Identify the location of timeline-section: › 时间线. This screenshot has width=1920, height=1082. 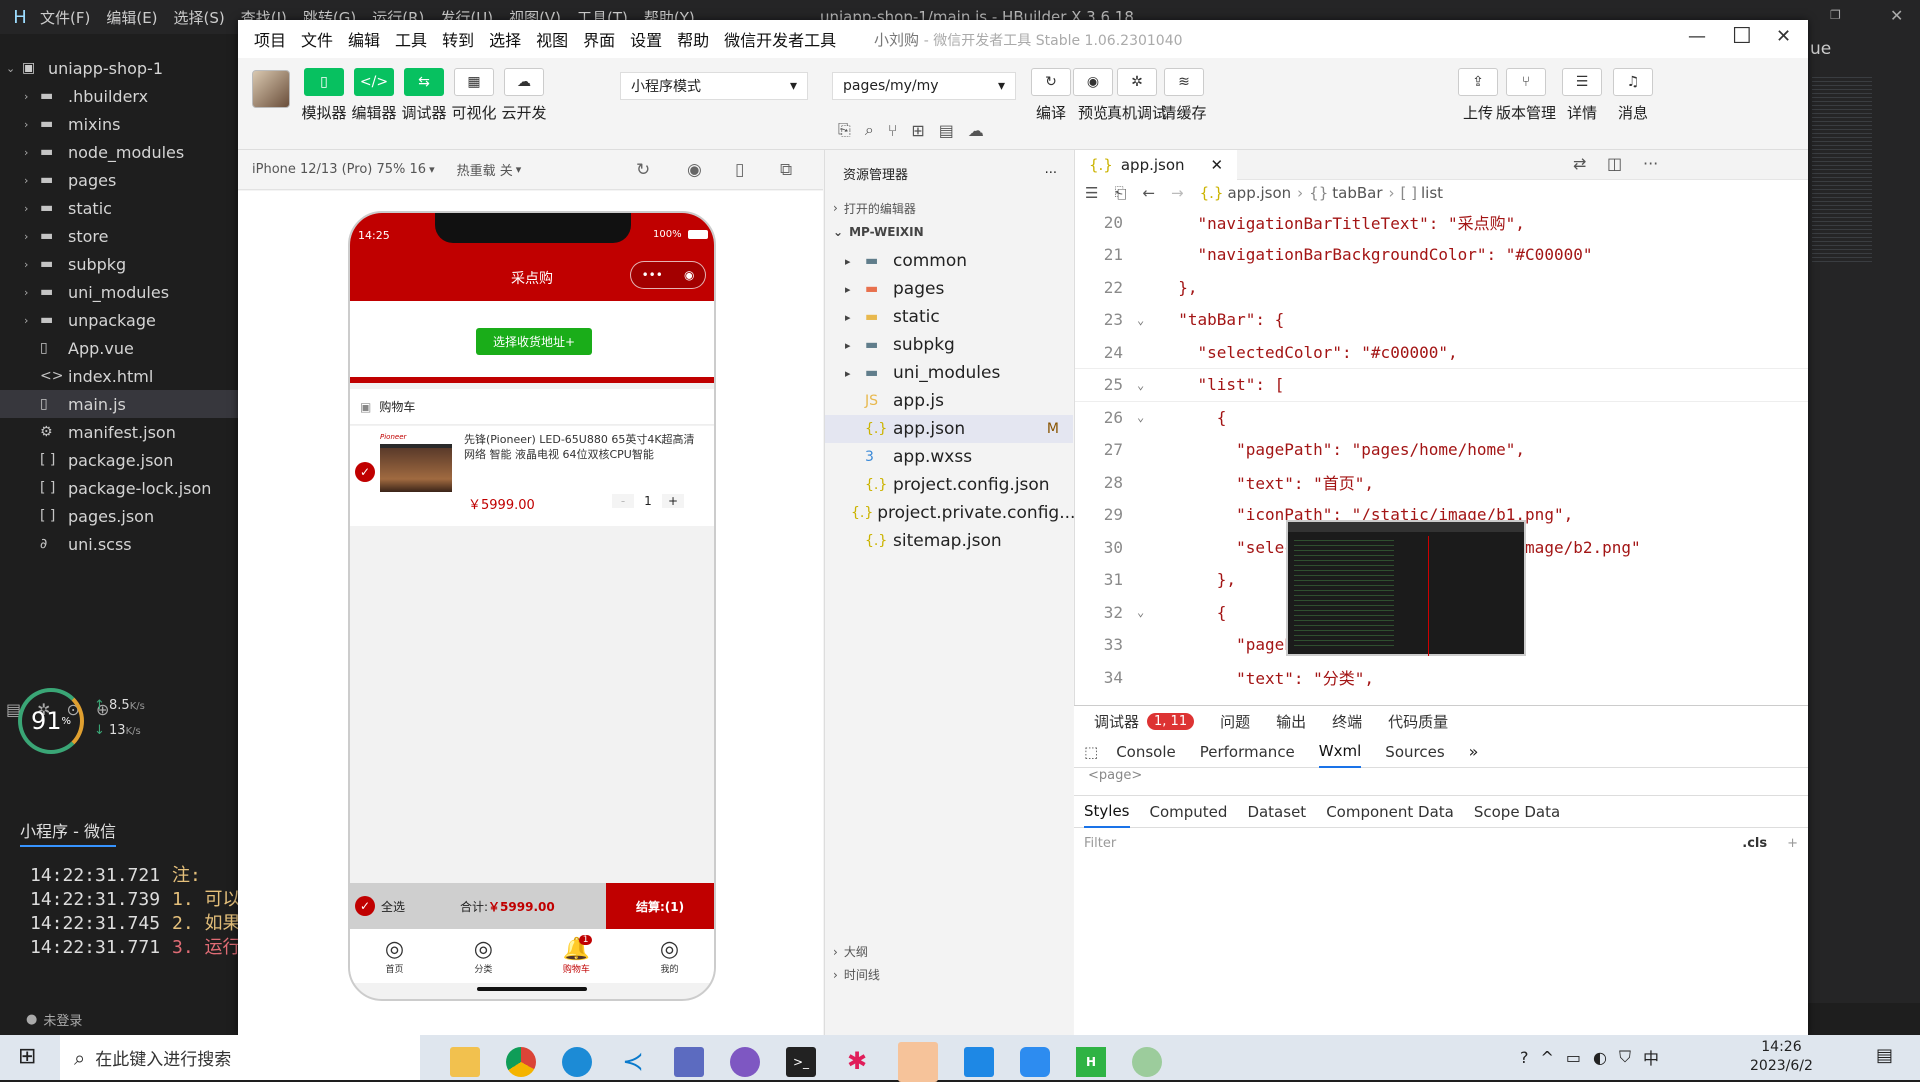
(856, 974).